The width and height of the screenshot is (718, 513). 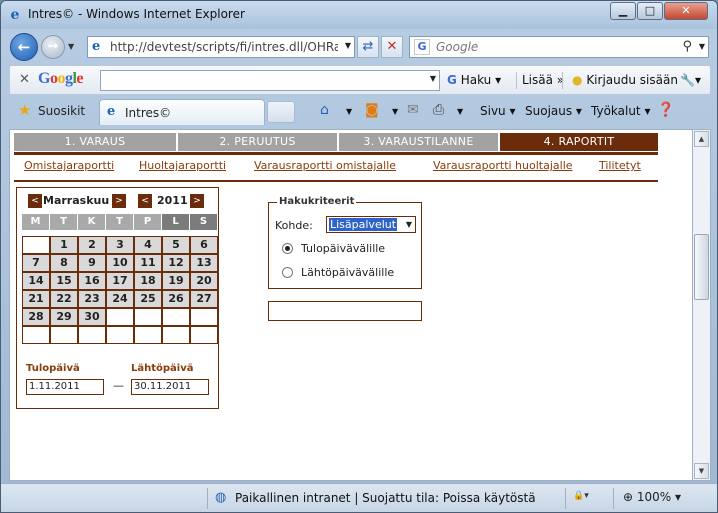 What do you see at coordinates (419, 142) in the screenshot?
I see `tab-varaustilanne: 3. VARAUSTILANNE` at bounding box center [419, 142].